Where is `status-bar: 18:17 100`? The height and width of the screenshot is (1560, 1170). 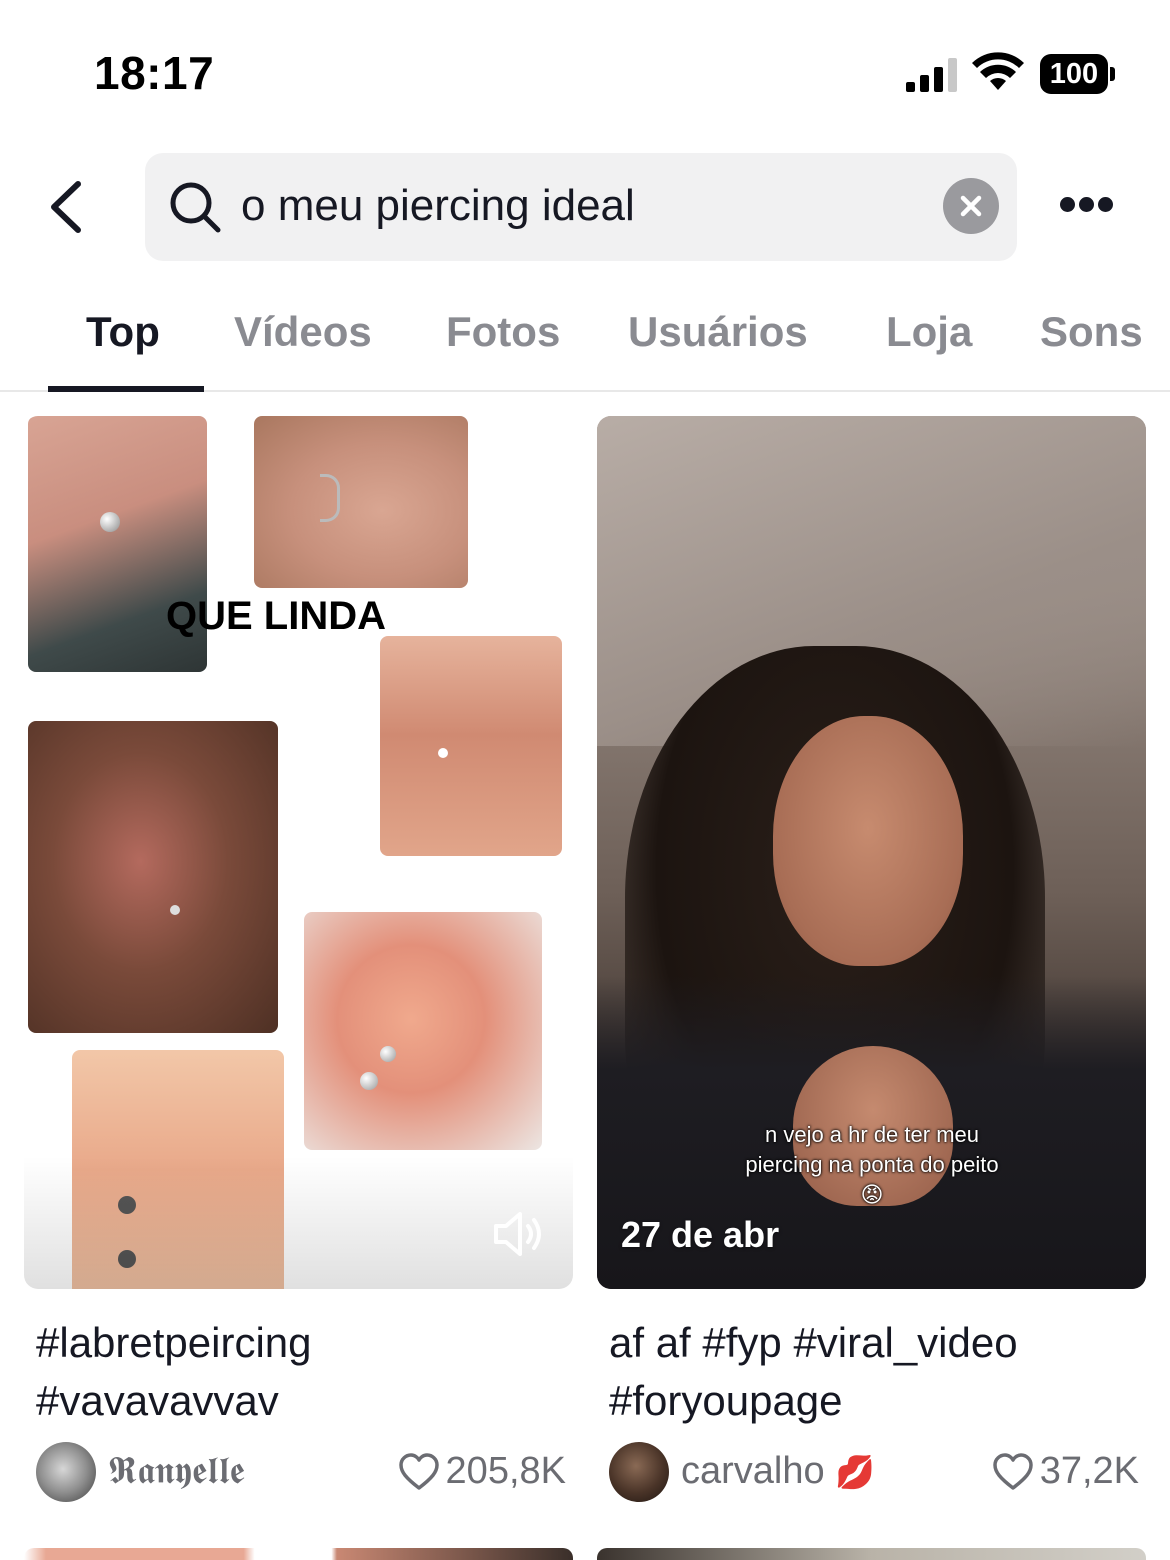
status-bar: 18:17 100 is located at coordinates (585, 70).